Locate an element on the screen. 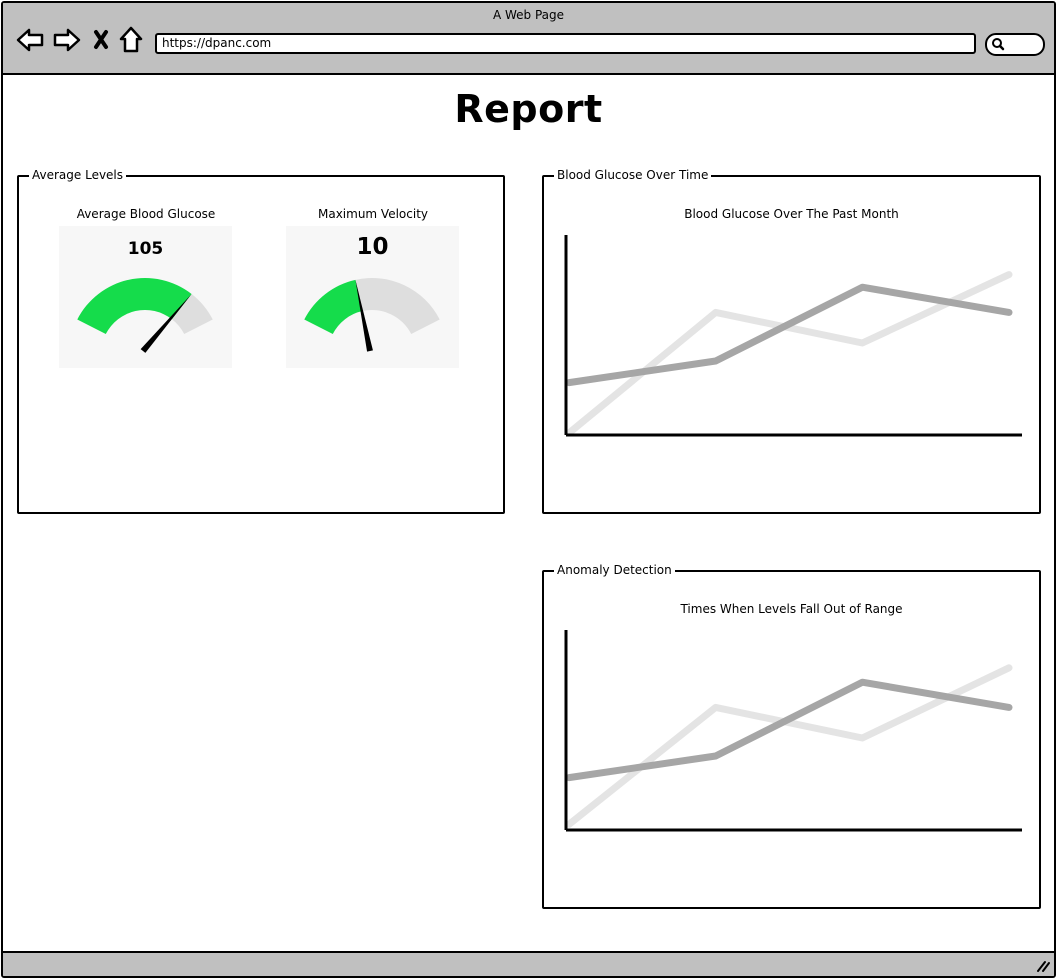 This screenshot has height=979, width=1057. status-bar is located at coordinates (528, 963).